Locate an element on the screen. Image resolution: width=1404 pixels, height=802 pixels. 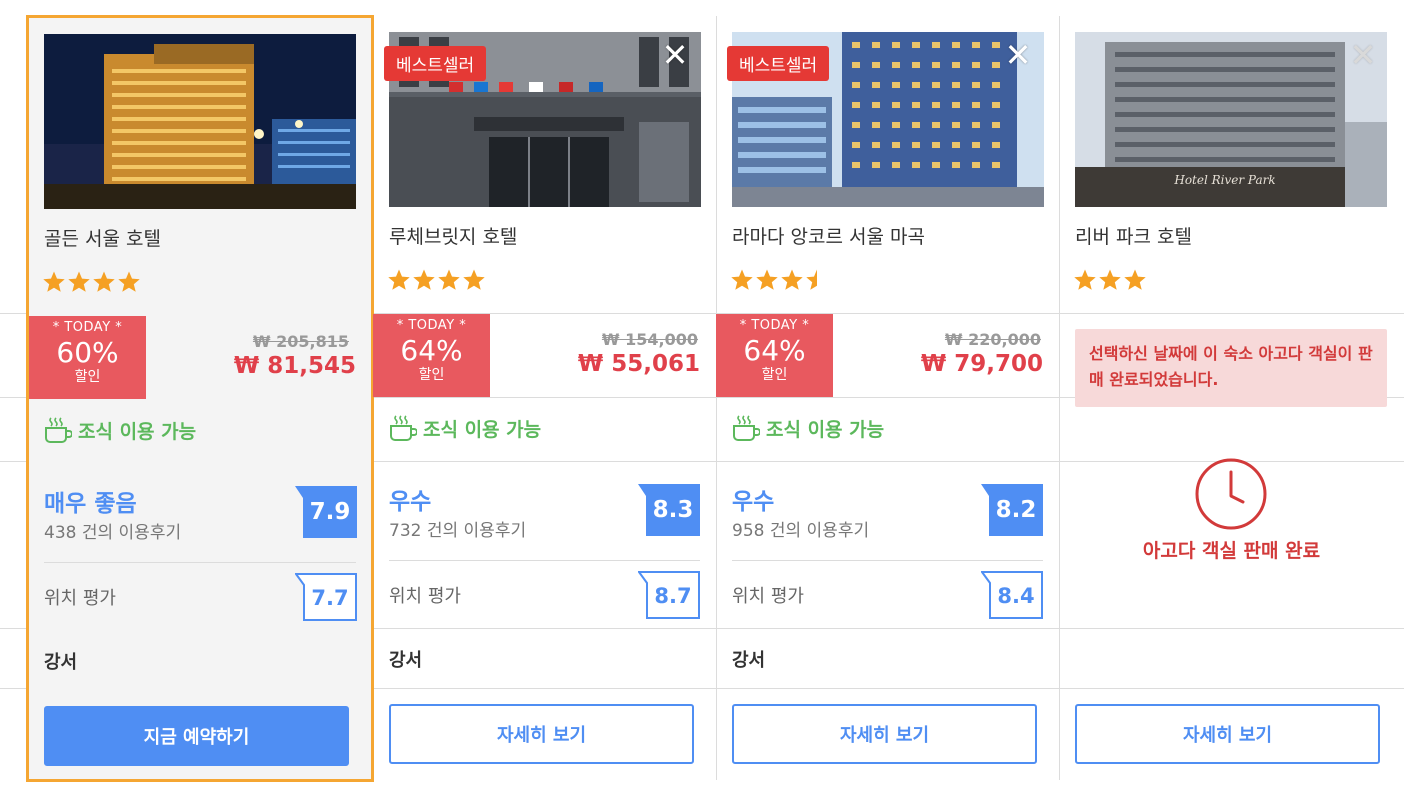
review-count: 438 건의 이용후기 is located at coordinates (112, 530).